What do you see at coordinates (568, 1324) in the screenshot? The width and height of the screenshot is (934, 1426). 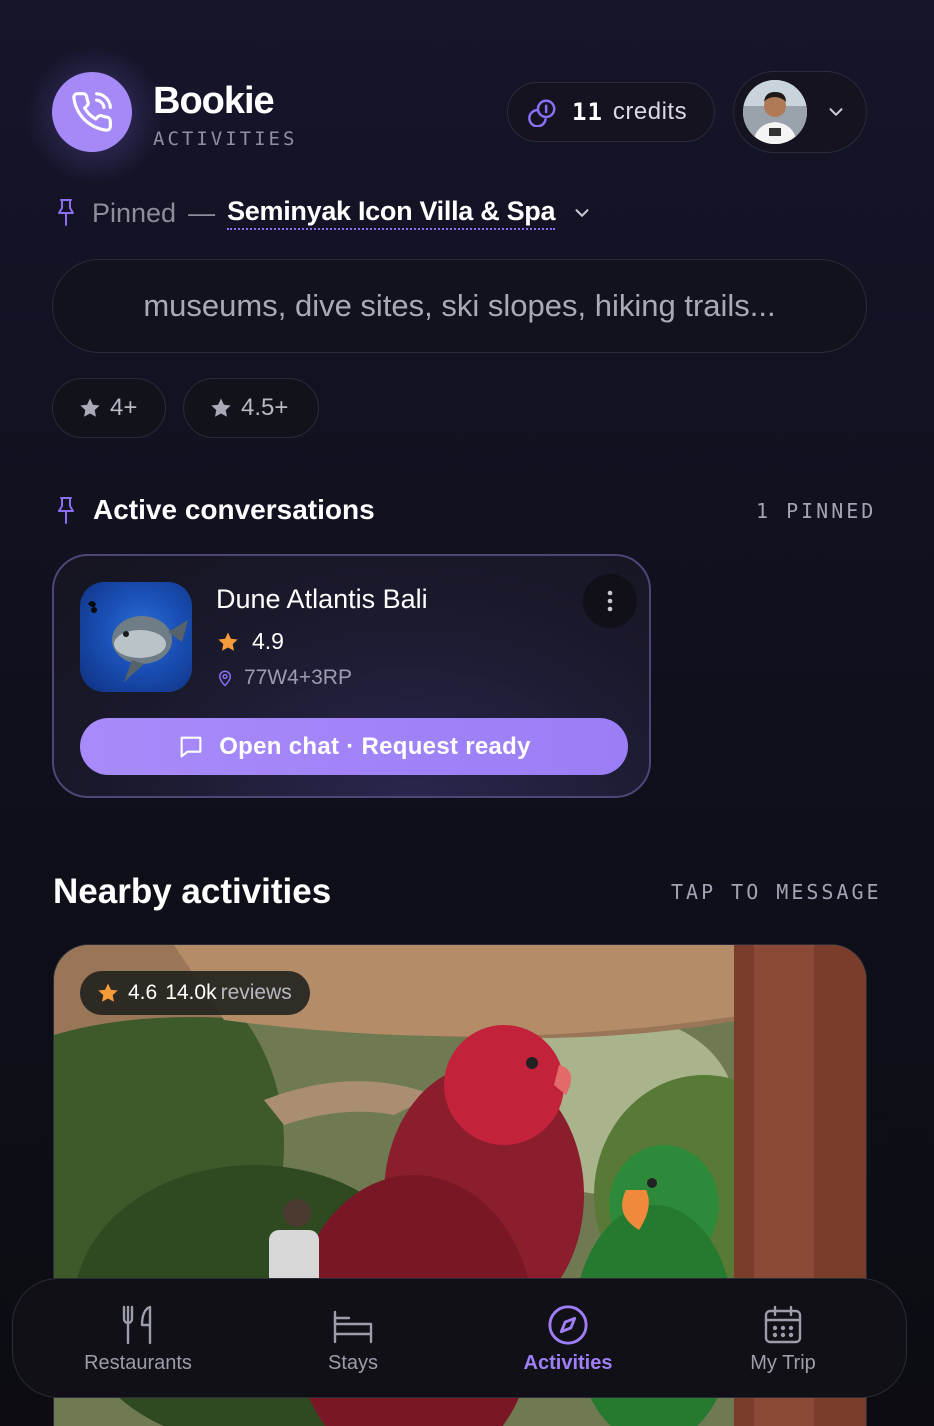 I see `compass-icon` at bounding box center [568, 1324].